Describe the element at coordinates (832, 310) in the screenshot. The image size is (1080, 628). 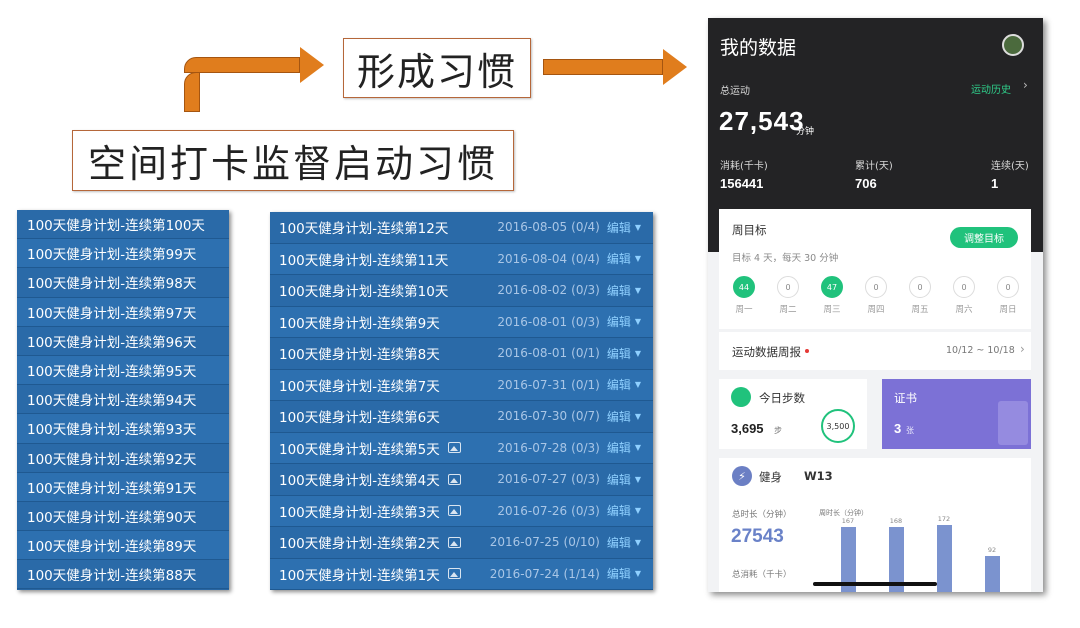
I see `day-label: 周三` at that location.